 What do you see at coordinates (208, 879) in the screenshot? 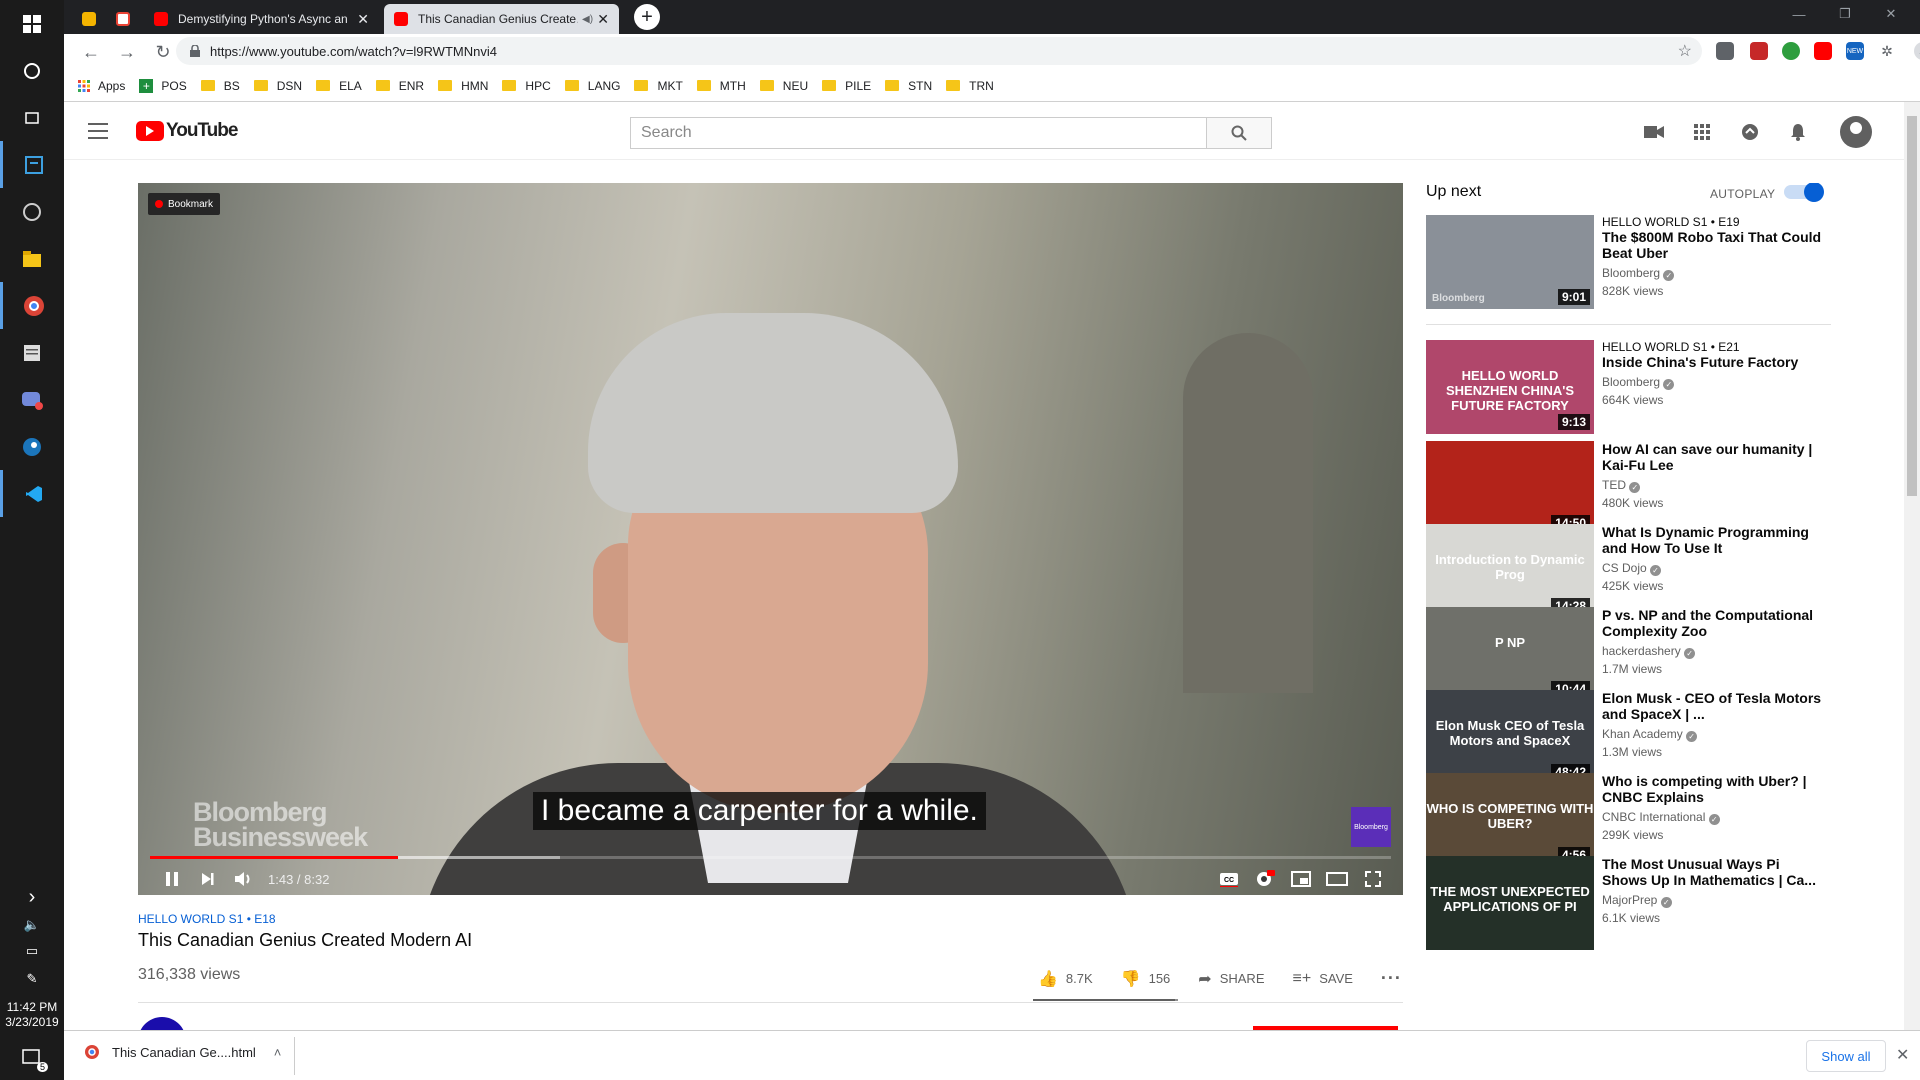
I see `next-video-icon` at bounding box center [208, 879].